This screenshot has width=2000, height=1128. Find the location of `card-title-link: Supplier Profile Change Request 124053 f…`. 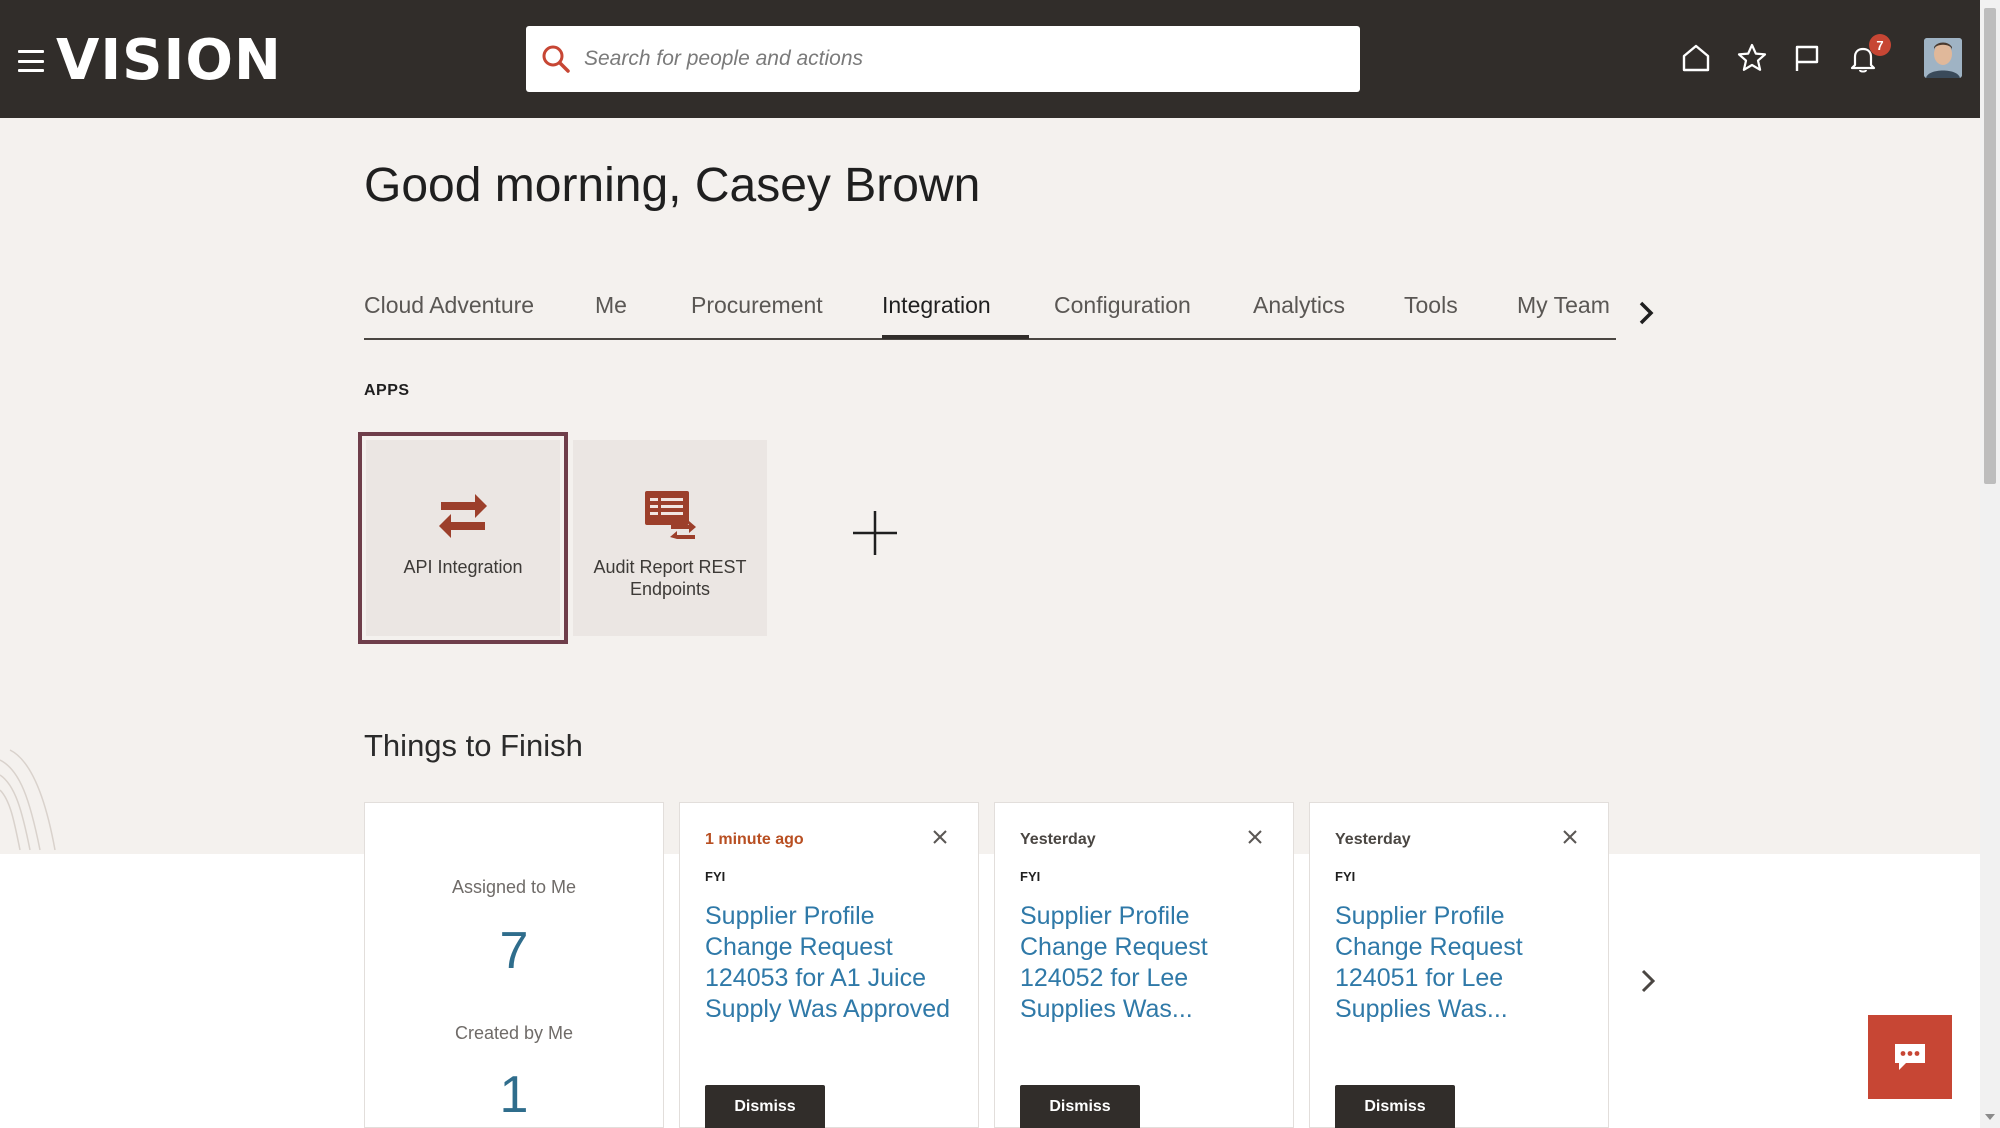

card-title-link: Supplier Profile Change Request 124053 f… is located at coordinates (835, 963).